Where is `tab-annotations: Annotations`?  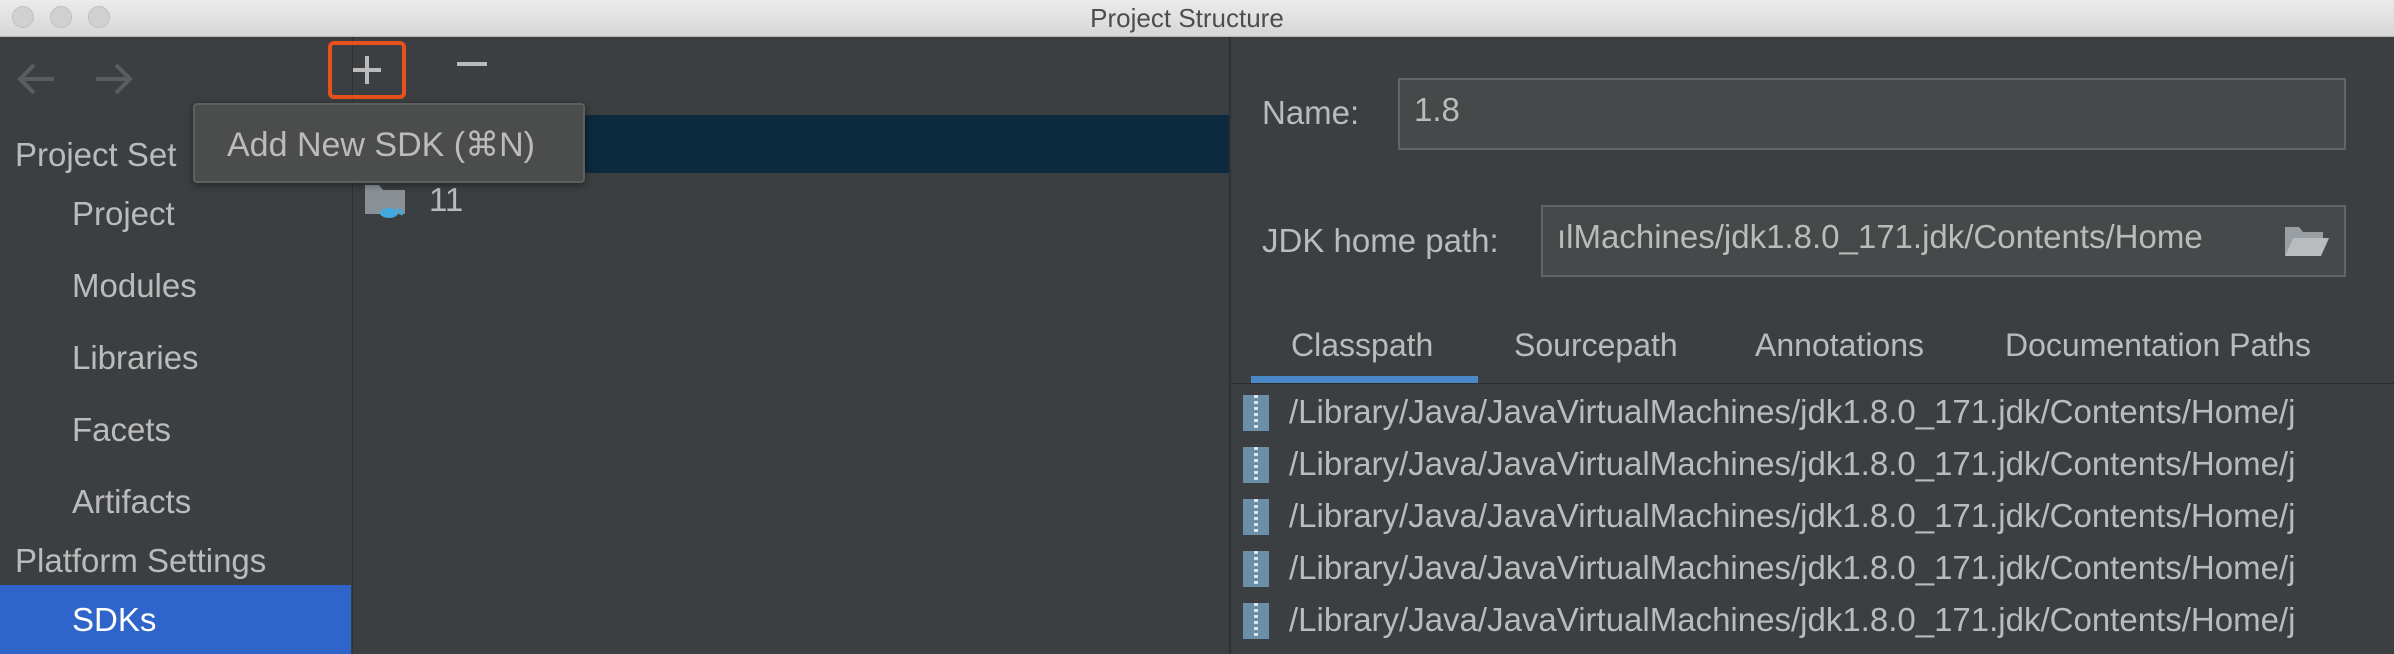 tab-annotations: Annotations is located at coordinates (1839, 345).